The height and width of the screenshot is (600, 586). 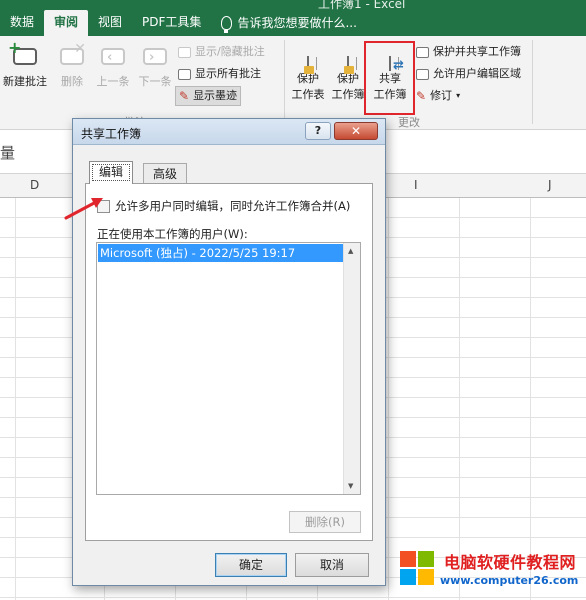 I want to click on ok-button: 确定, so click(x=251, y=565).